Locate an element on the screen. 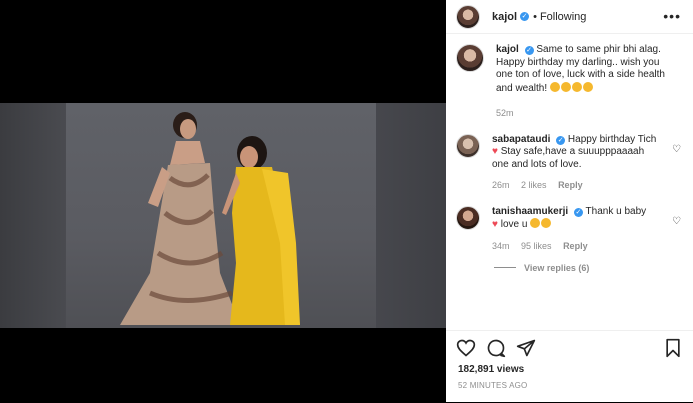 The width and height of the screenshot is (693, 403). comment-username: kajol is located at coordinates (507, 49).